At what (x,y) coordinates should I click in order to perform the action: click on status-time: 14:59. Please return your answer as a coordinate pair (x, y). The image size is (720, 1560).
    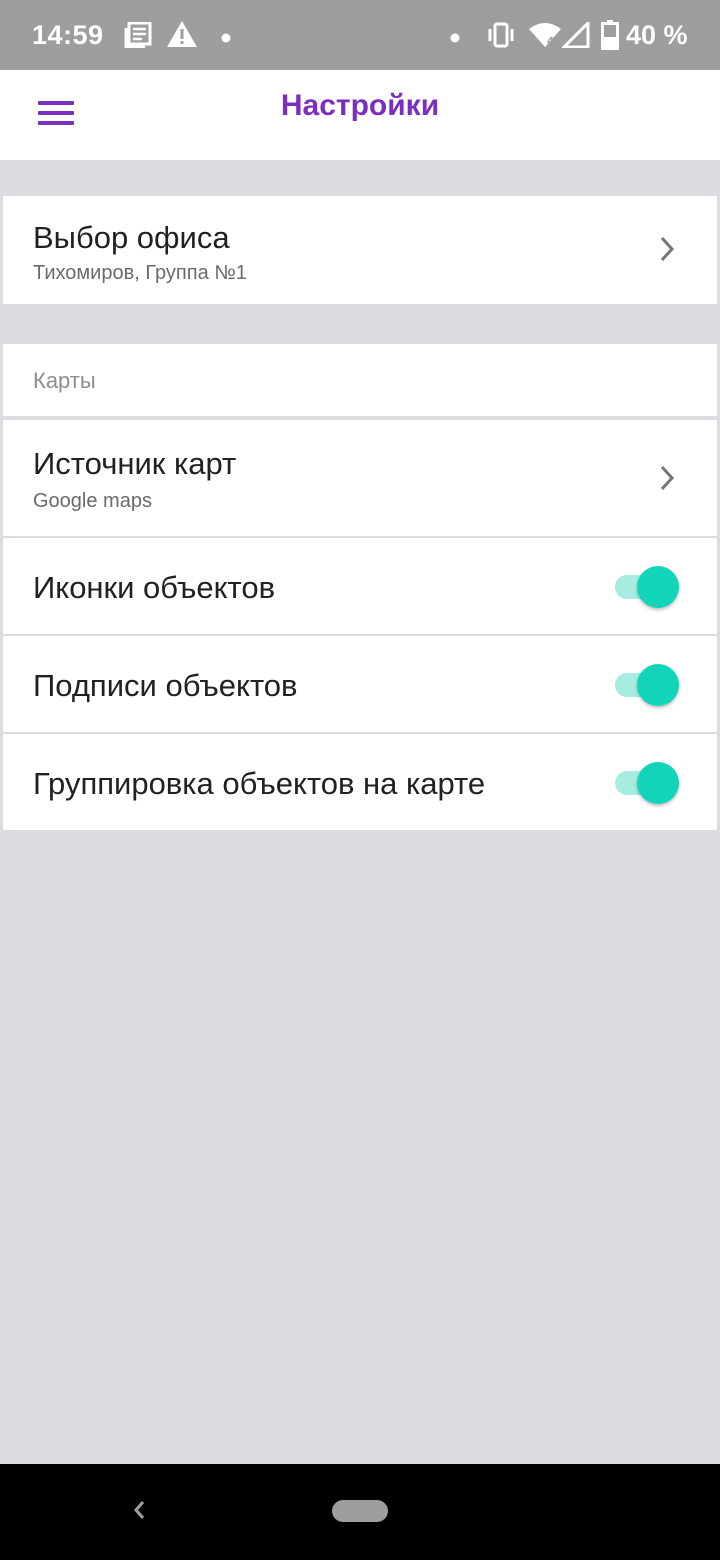
    Looking at the image, I should click on (68, 35).